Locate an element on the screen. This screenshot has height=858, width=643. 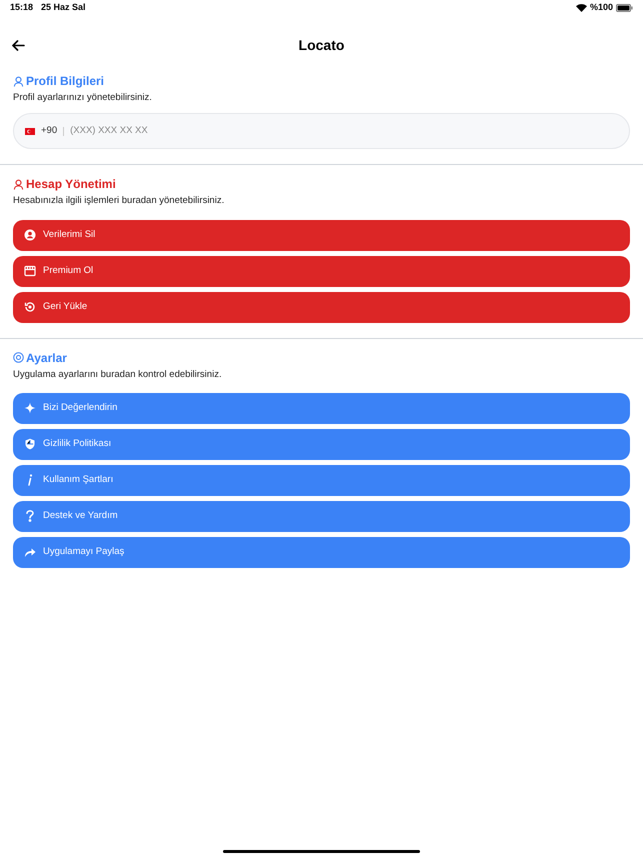
info-icon is located at coordinates (30, 480).